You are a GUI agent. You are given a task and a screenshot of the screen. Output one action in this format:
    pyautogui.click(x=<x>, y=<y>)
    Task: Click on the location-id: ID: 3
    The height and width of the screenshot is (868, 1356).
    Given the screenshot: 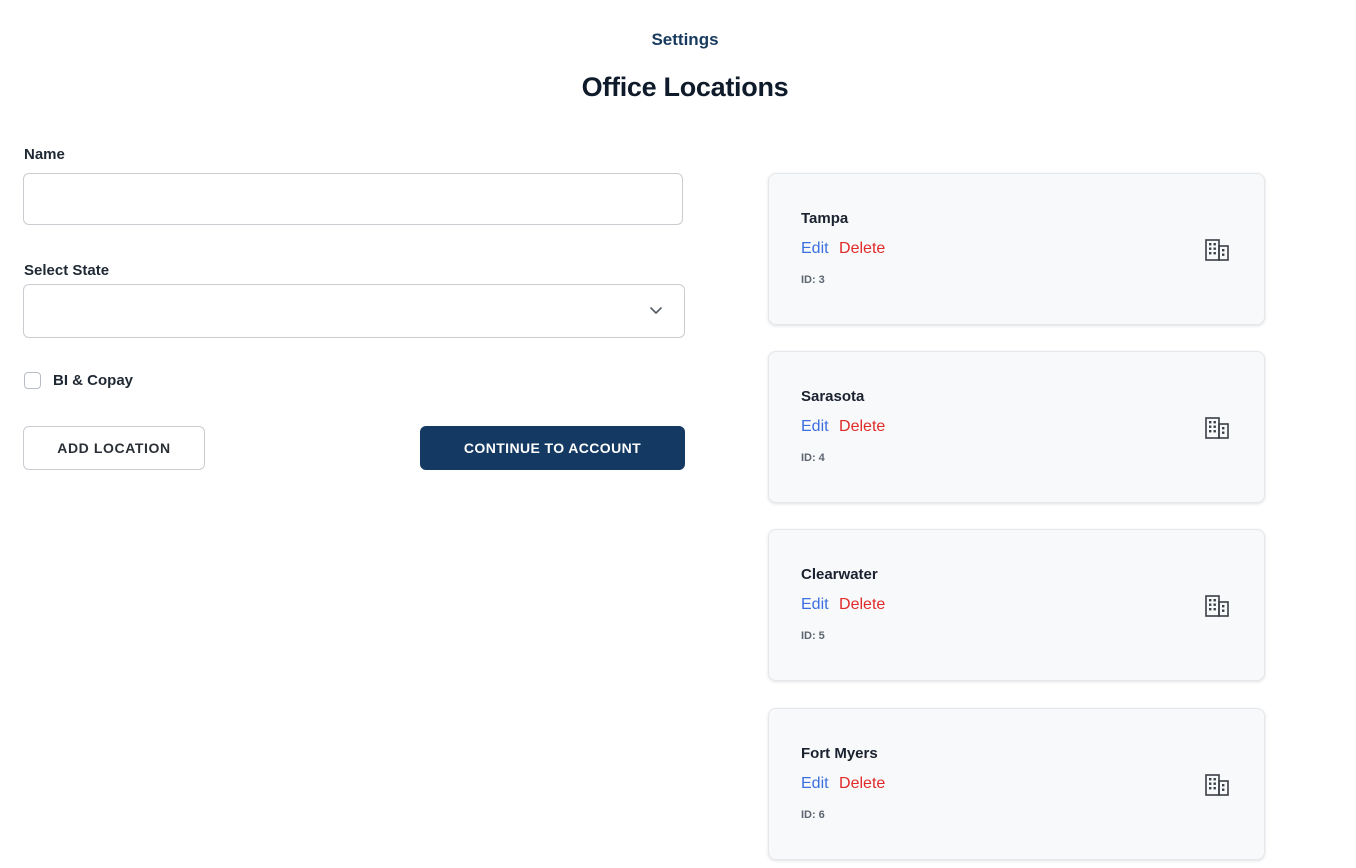 What is the action you would take?
    pyautogui.click(x=813, y=280)
    